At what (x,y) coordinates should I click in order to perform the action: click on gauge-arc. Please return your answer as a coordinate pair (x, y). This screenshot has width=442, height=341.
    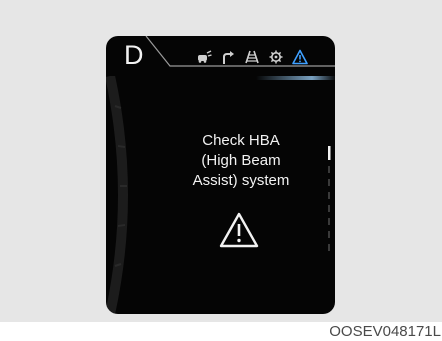
    Looking at the image, I should click on (117, 195).